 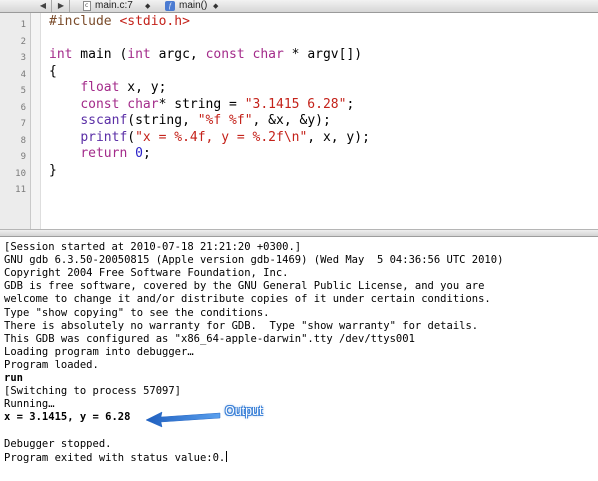 What do you see at coordinates (244, 411) in the screenshot?
I see `output-annotation-label: Output` at bounding box center [244, 411].